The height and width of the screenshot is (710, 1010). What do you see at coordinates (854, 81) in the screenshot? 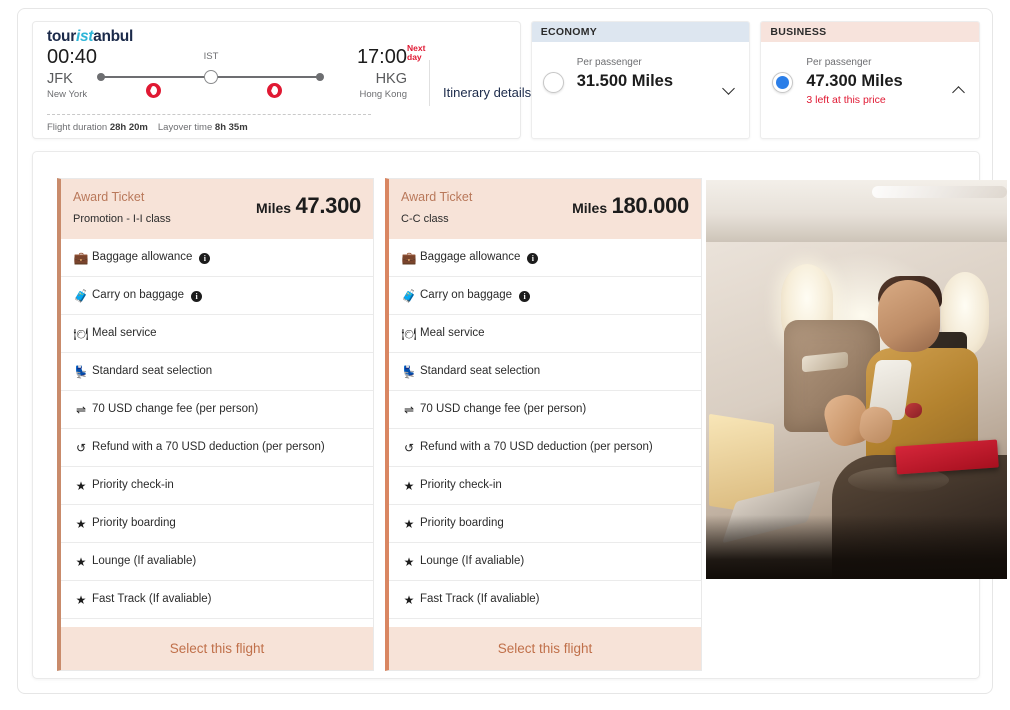
I see `fare-miles-value: 47.300 Miles` at bounding box center [854, 81].